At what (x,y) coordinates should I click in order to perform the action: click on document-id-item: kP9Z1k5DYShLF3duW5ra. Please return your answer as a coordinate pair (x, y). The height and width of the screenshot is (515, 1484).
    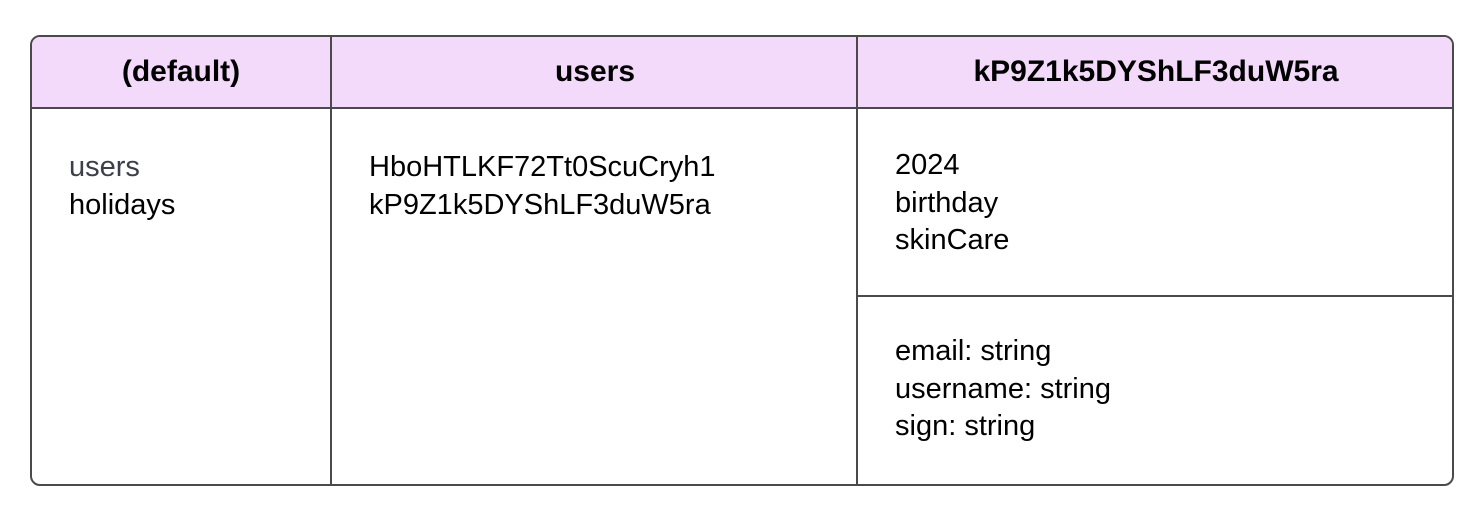
    Looking at the image, I should click on (540, 204).